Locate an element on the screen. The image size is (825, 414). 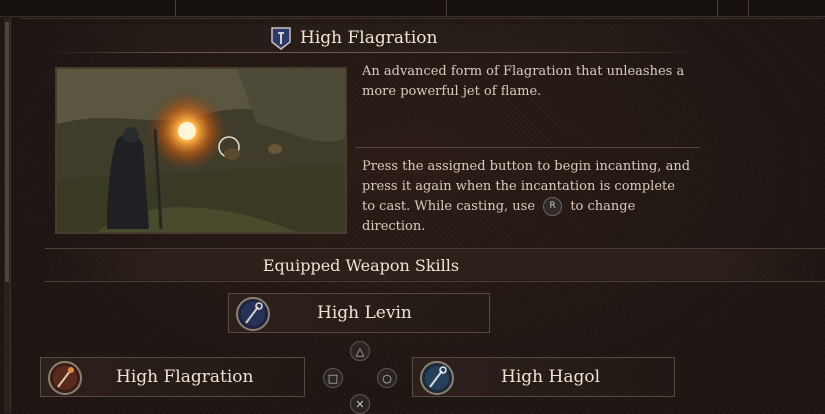
scrollbar is located at coordinates (7, 214).